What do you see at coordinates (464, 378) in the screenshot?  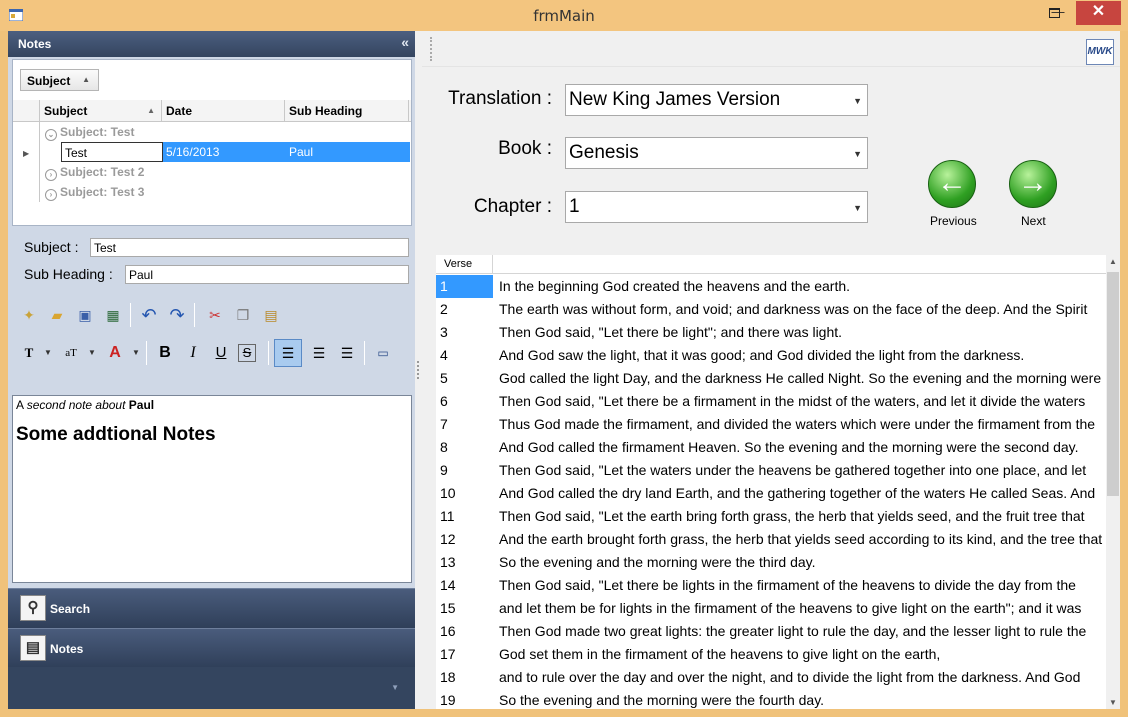 I see `verse-number: 5` at bounding box center [464, 378].